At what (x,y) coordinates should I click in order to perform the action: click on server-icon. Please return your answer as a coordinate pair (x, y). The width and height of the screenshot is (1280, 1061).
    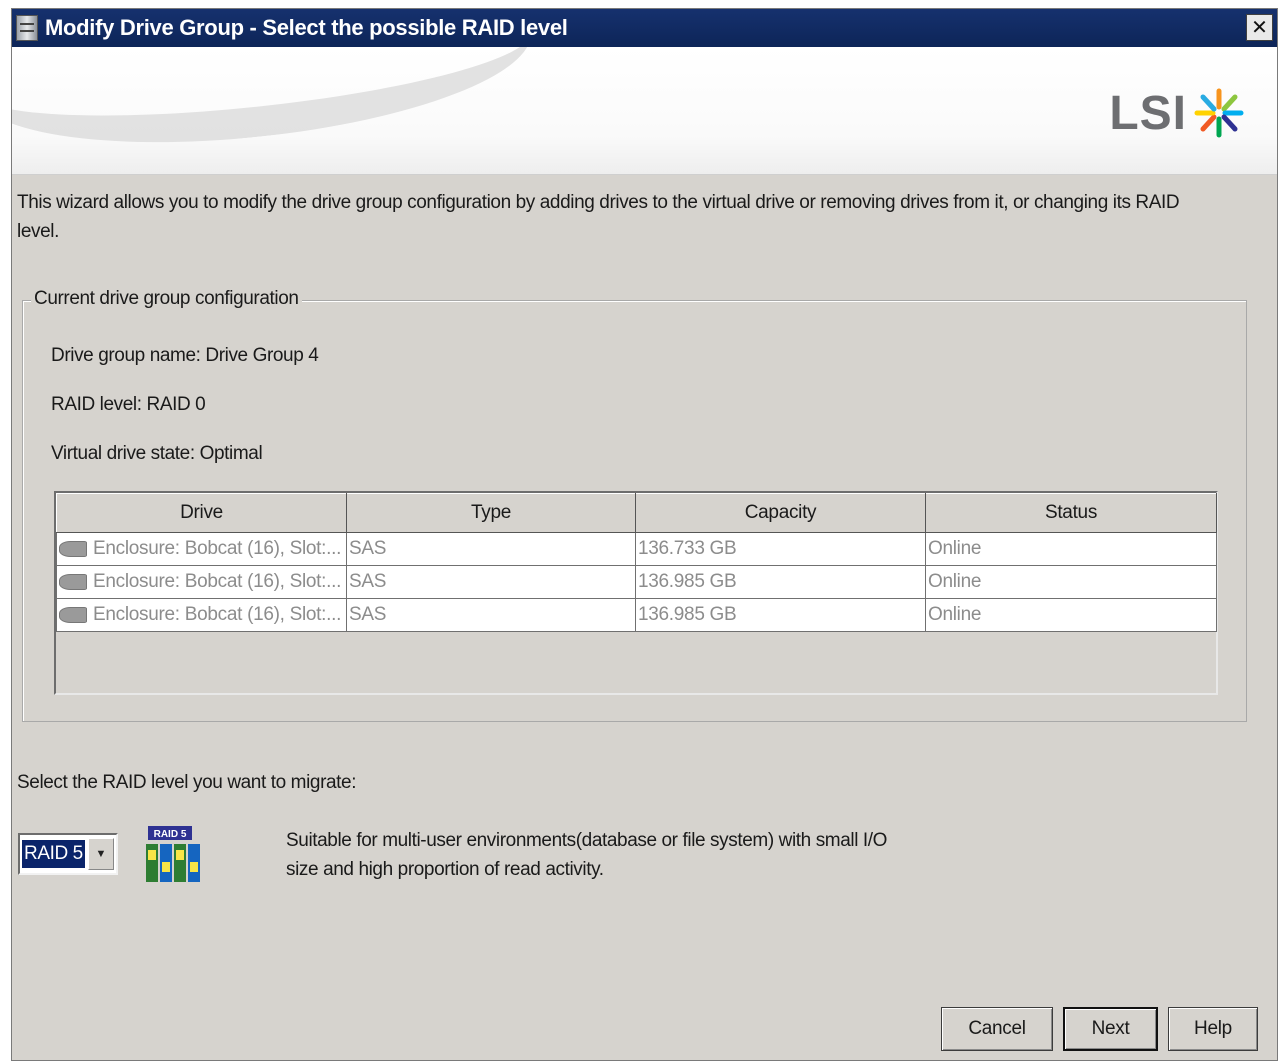
    Looking at the image, I should click on (27, 28).